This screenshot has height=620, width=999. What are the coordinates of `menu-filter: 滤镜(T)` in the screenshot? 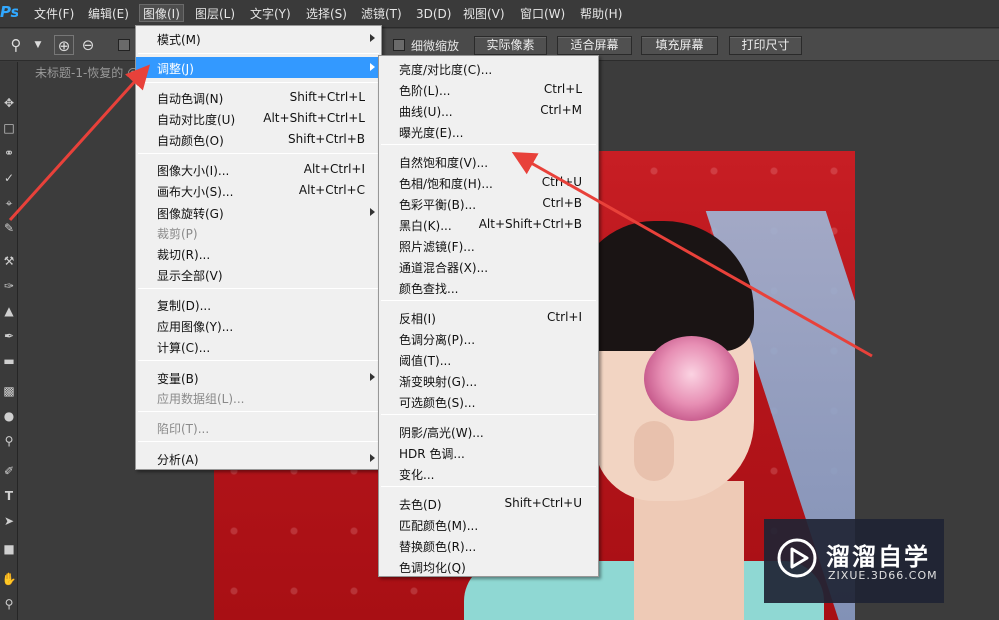 It's located at (381, 14).